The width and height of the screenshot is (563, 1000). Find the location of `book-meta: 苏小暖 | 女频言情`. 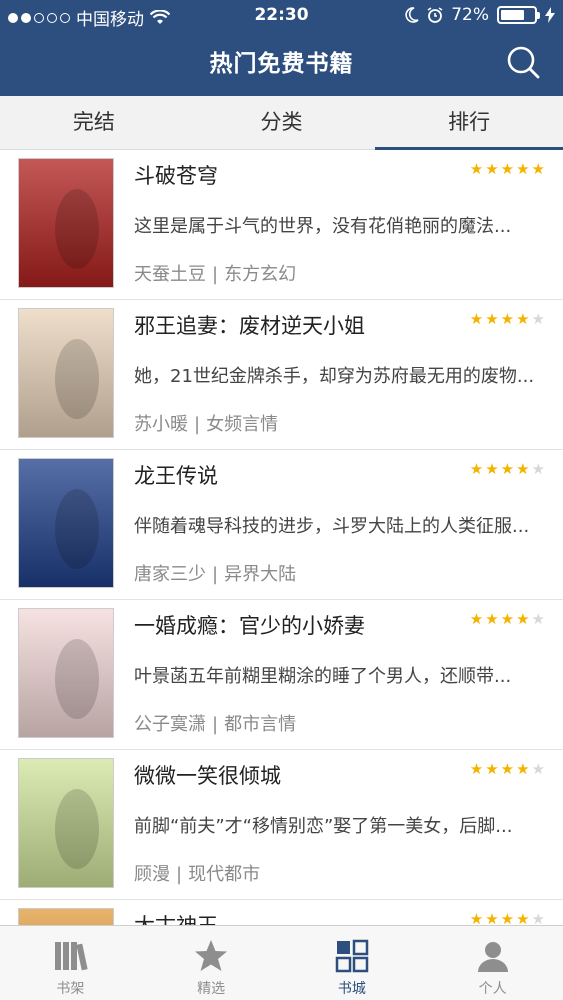

book-meta: 苏小暖 | 女频言情 is located at coordinates (206, 423).